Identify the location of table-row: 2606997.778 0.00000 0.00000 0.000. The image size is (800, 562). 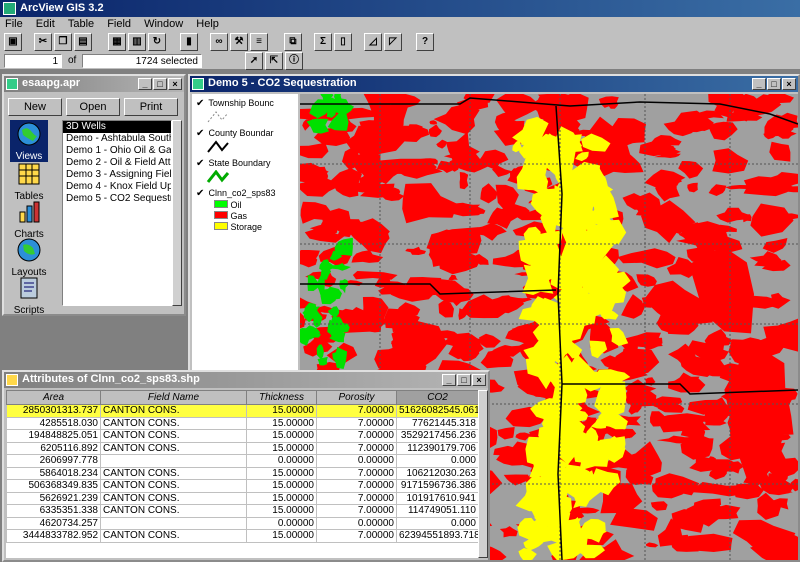
(242, 461).